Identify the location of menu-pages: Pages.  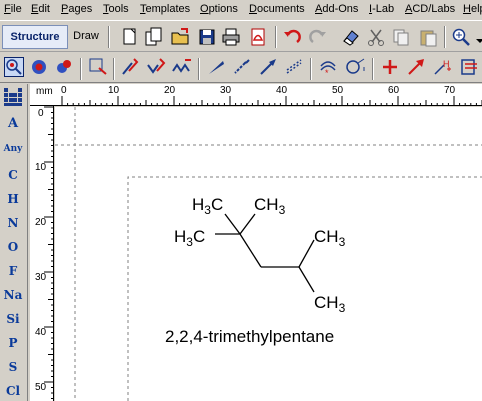
(76, 9).